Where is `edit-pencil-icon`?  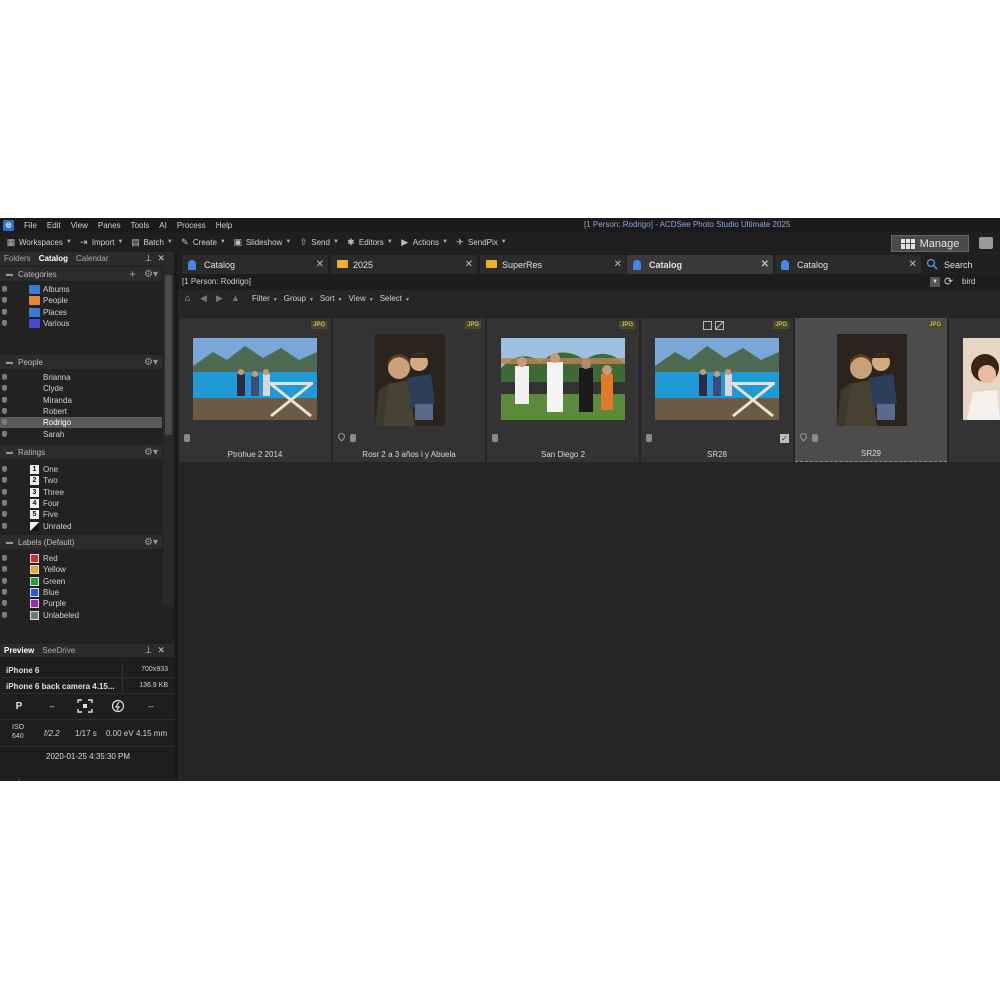 edit-pencil-icon is located at coordinates (719, 325).